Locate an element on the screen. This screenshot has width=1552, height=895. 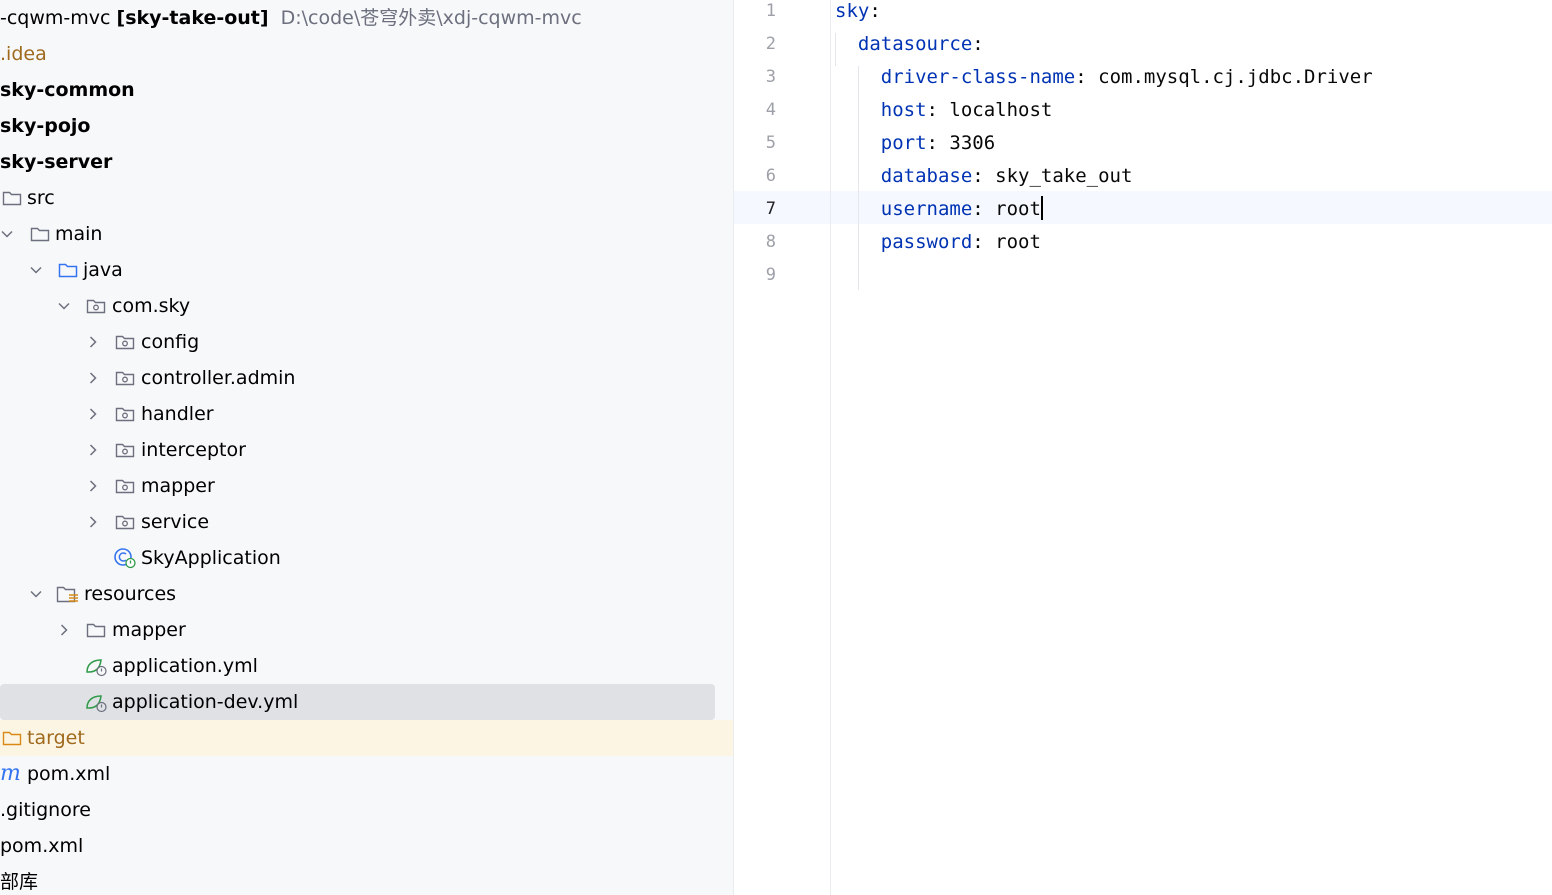
tree-item-sky-pojo: sky-pojo is located at coordinates (366, 126).